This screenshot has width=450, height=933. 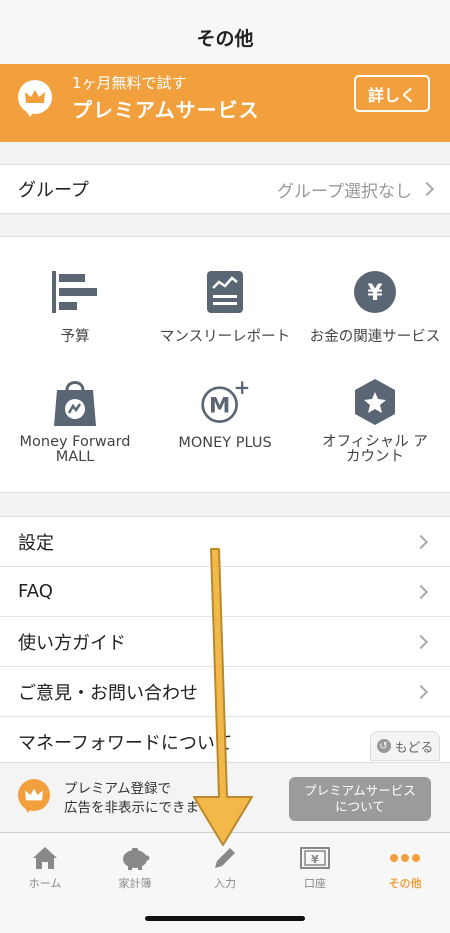 I want to click on ad-text-line1: プレミアム登録で, so click(x=118, y=789).